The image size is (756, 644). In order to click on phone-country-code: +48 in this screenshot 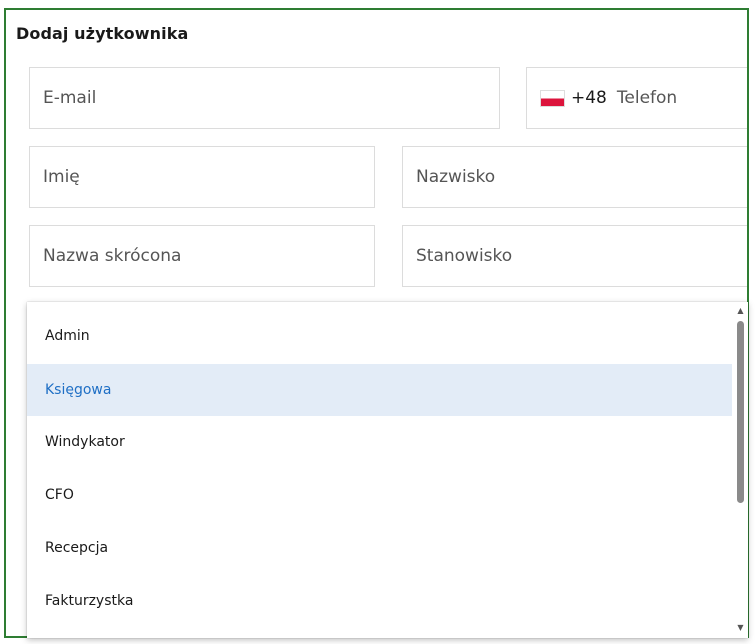, I will do `click(589, 98)`.